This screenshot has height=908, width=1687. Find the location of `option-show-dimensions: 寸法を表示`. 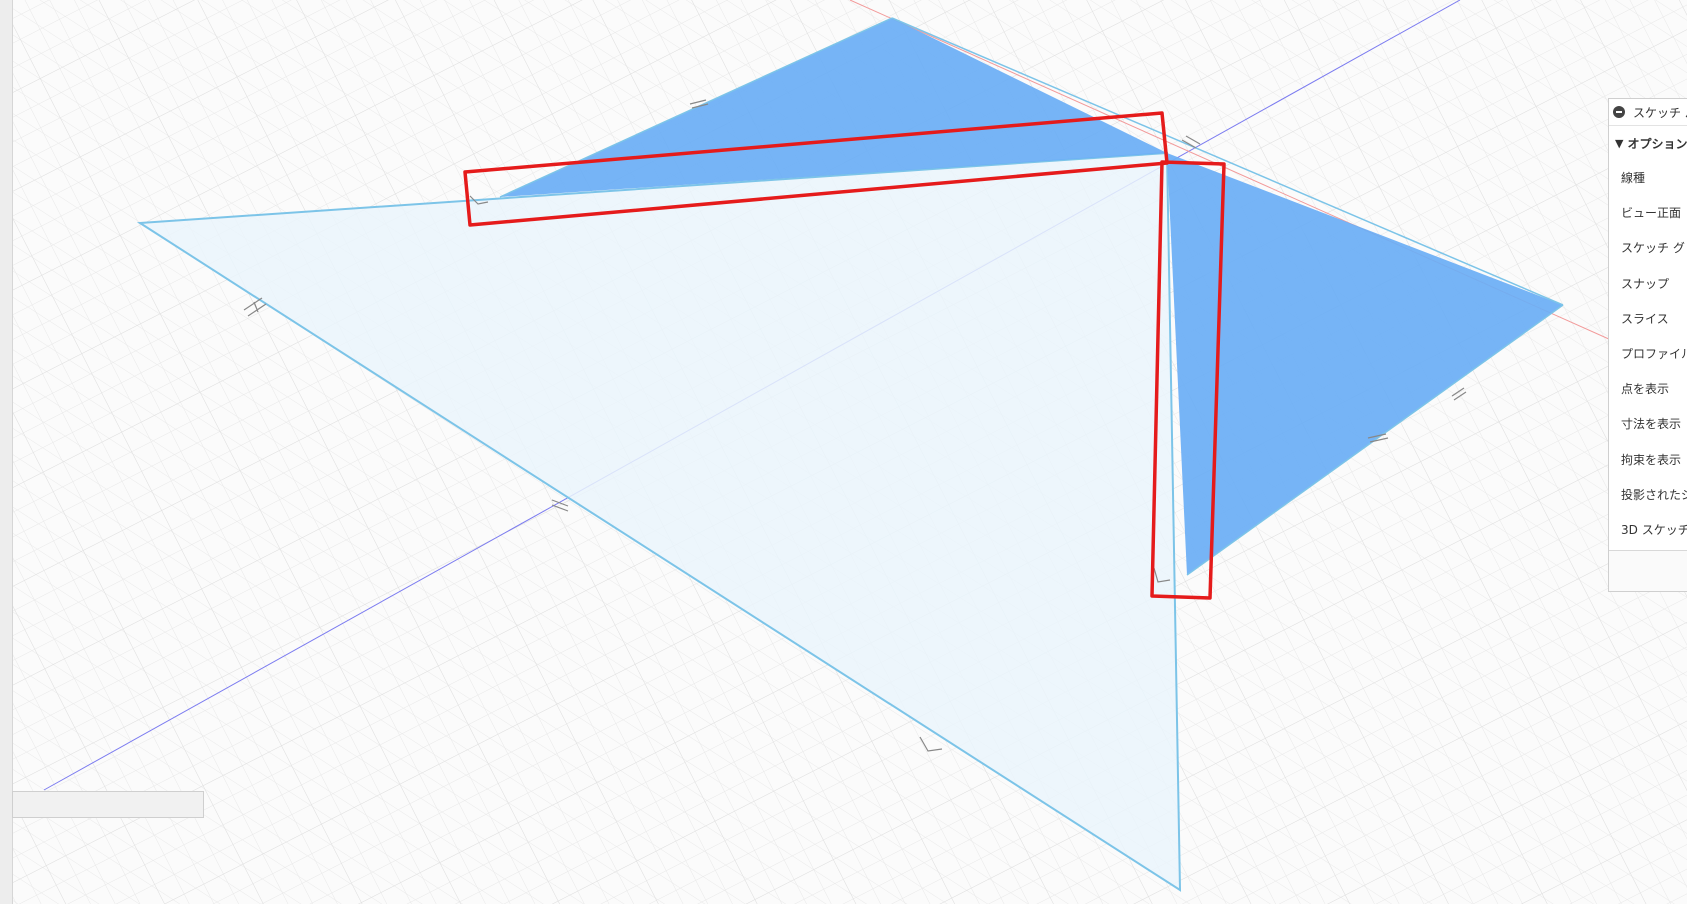

option-show-dimensions: 寸法を表示 is located at coordinates (1648, 423).